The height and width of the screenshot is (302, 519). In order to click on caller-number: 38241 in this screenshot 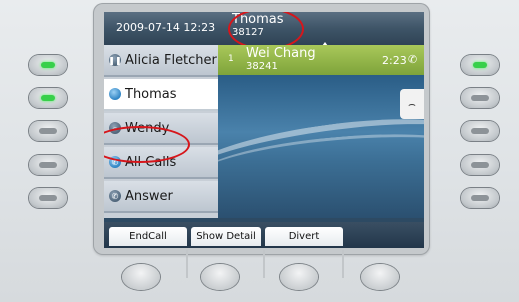, I will do `click(262, 66)`.